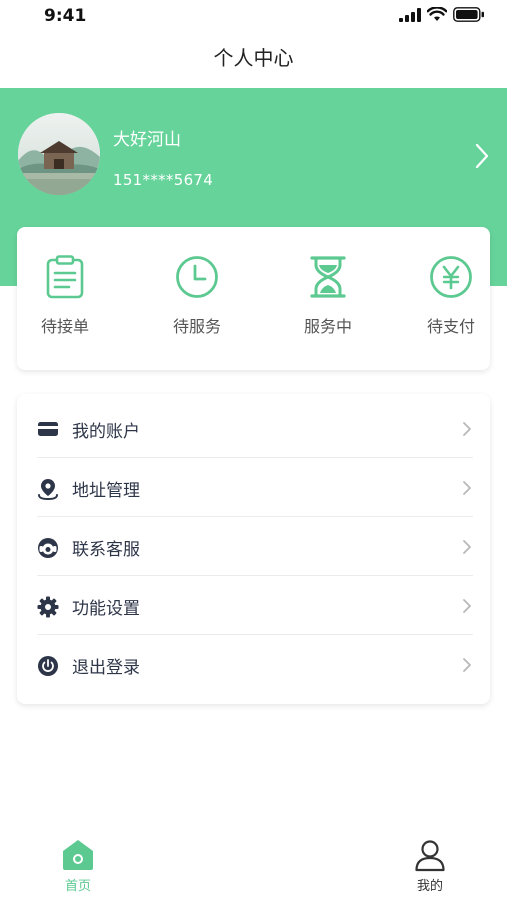 The height and width of the screenshot is (900, 507). Describe the element at coordinates (253, 58) in the screenshot. I see `page-title: 个人中心` at that location.